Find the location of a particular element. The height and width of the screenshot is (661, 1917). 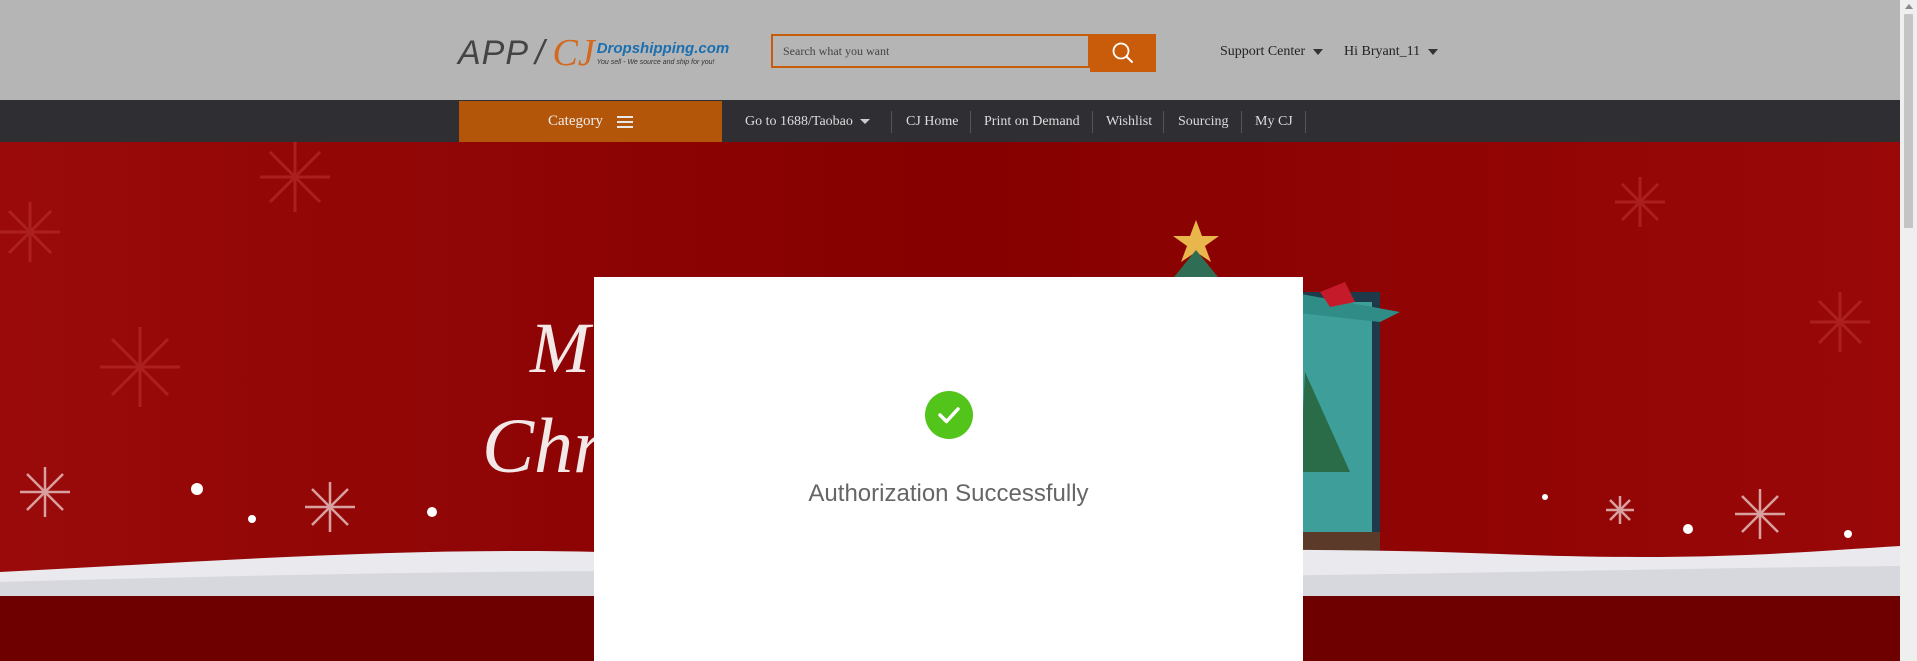

nav-item-print-on-demand: Print on Demand is located at coordinates (1032, 121).